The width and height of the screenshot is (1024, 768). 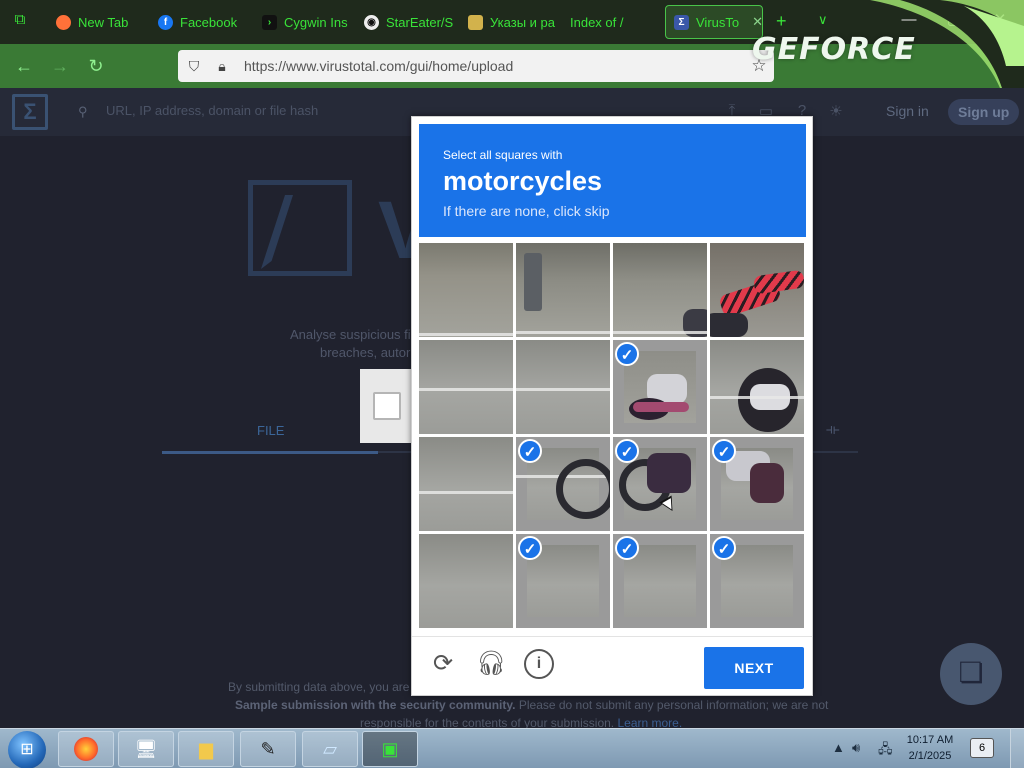 I want to click on tab-ukazy: Указы и ра, so click(x=510, y=22).